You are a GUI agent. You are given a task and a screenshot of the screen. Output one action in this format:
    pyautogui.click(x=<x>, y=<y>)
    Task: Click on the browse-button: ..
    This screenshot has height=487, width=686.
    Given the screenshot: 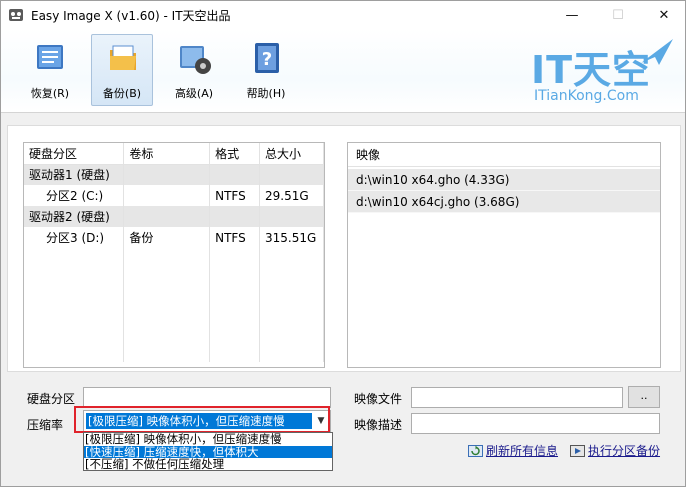 What is the action you would take?
    pyautogui.click(x=644, y=397)
    